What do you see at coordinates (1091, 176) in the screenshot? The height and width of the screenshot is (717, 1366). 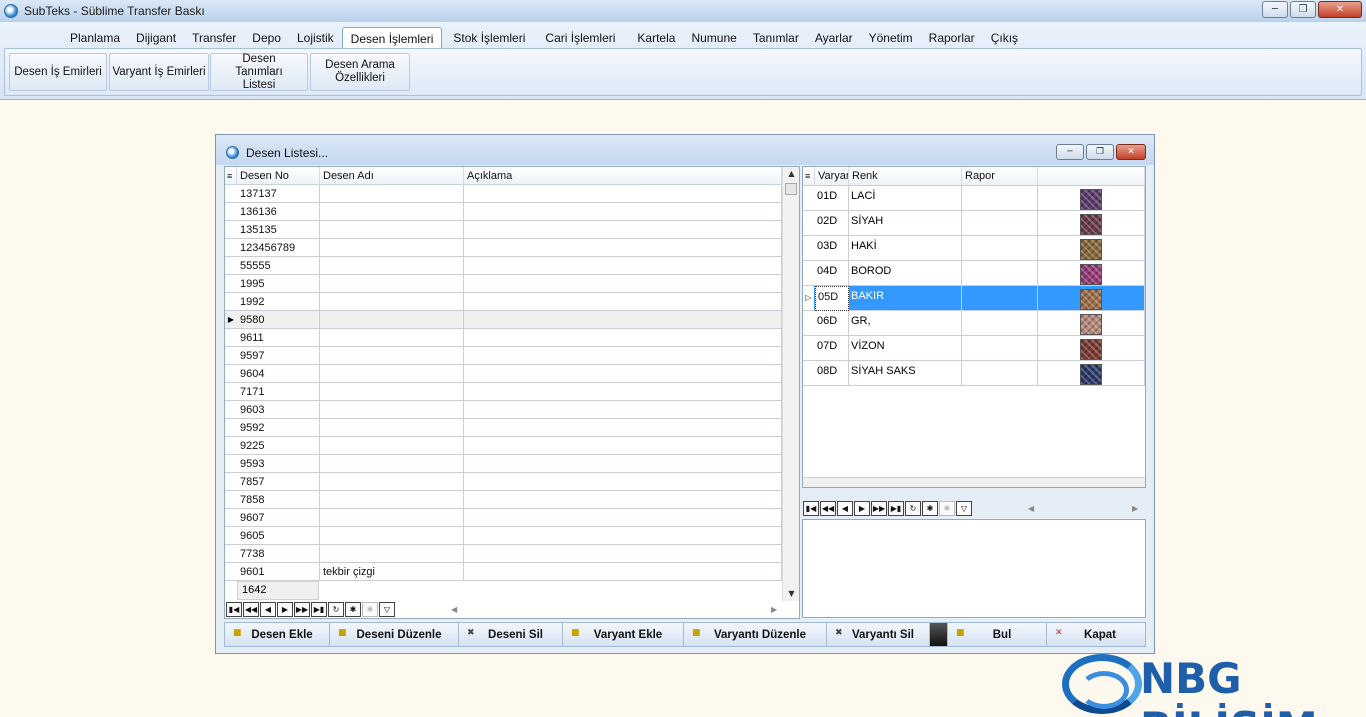 I see `column-image` at bounding box center [1091, 176].